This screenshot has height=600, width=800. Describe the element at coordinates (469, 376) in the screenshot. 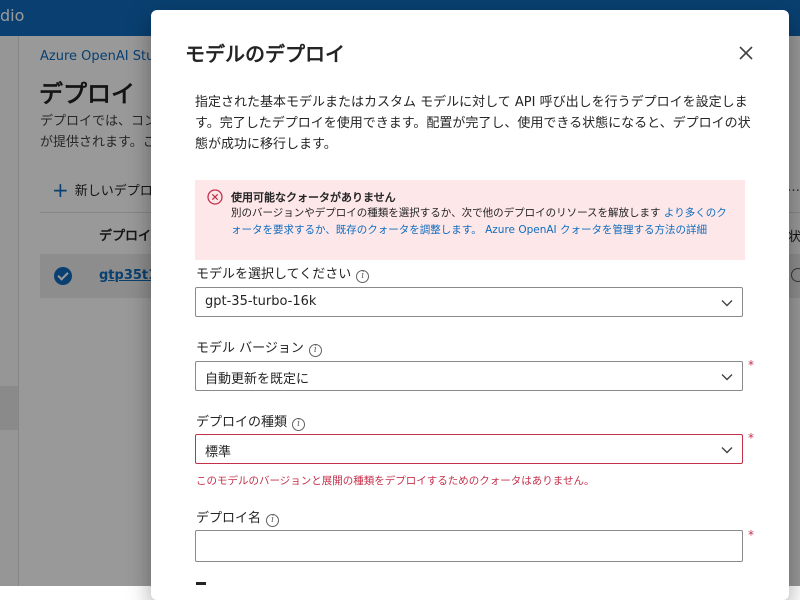

I see `model-version-dropdown: 自動更新を既定に` at that location.